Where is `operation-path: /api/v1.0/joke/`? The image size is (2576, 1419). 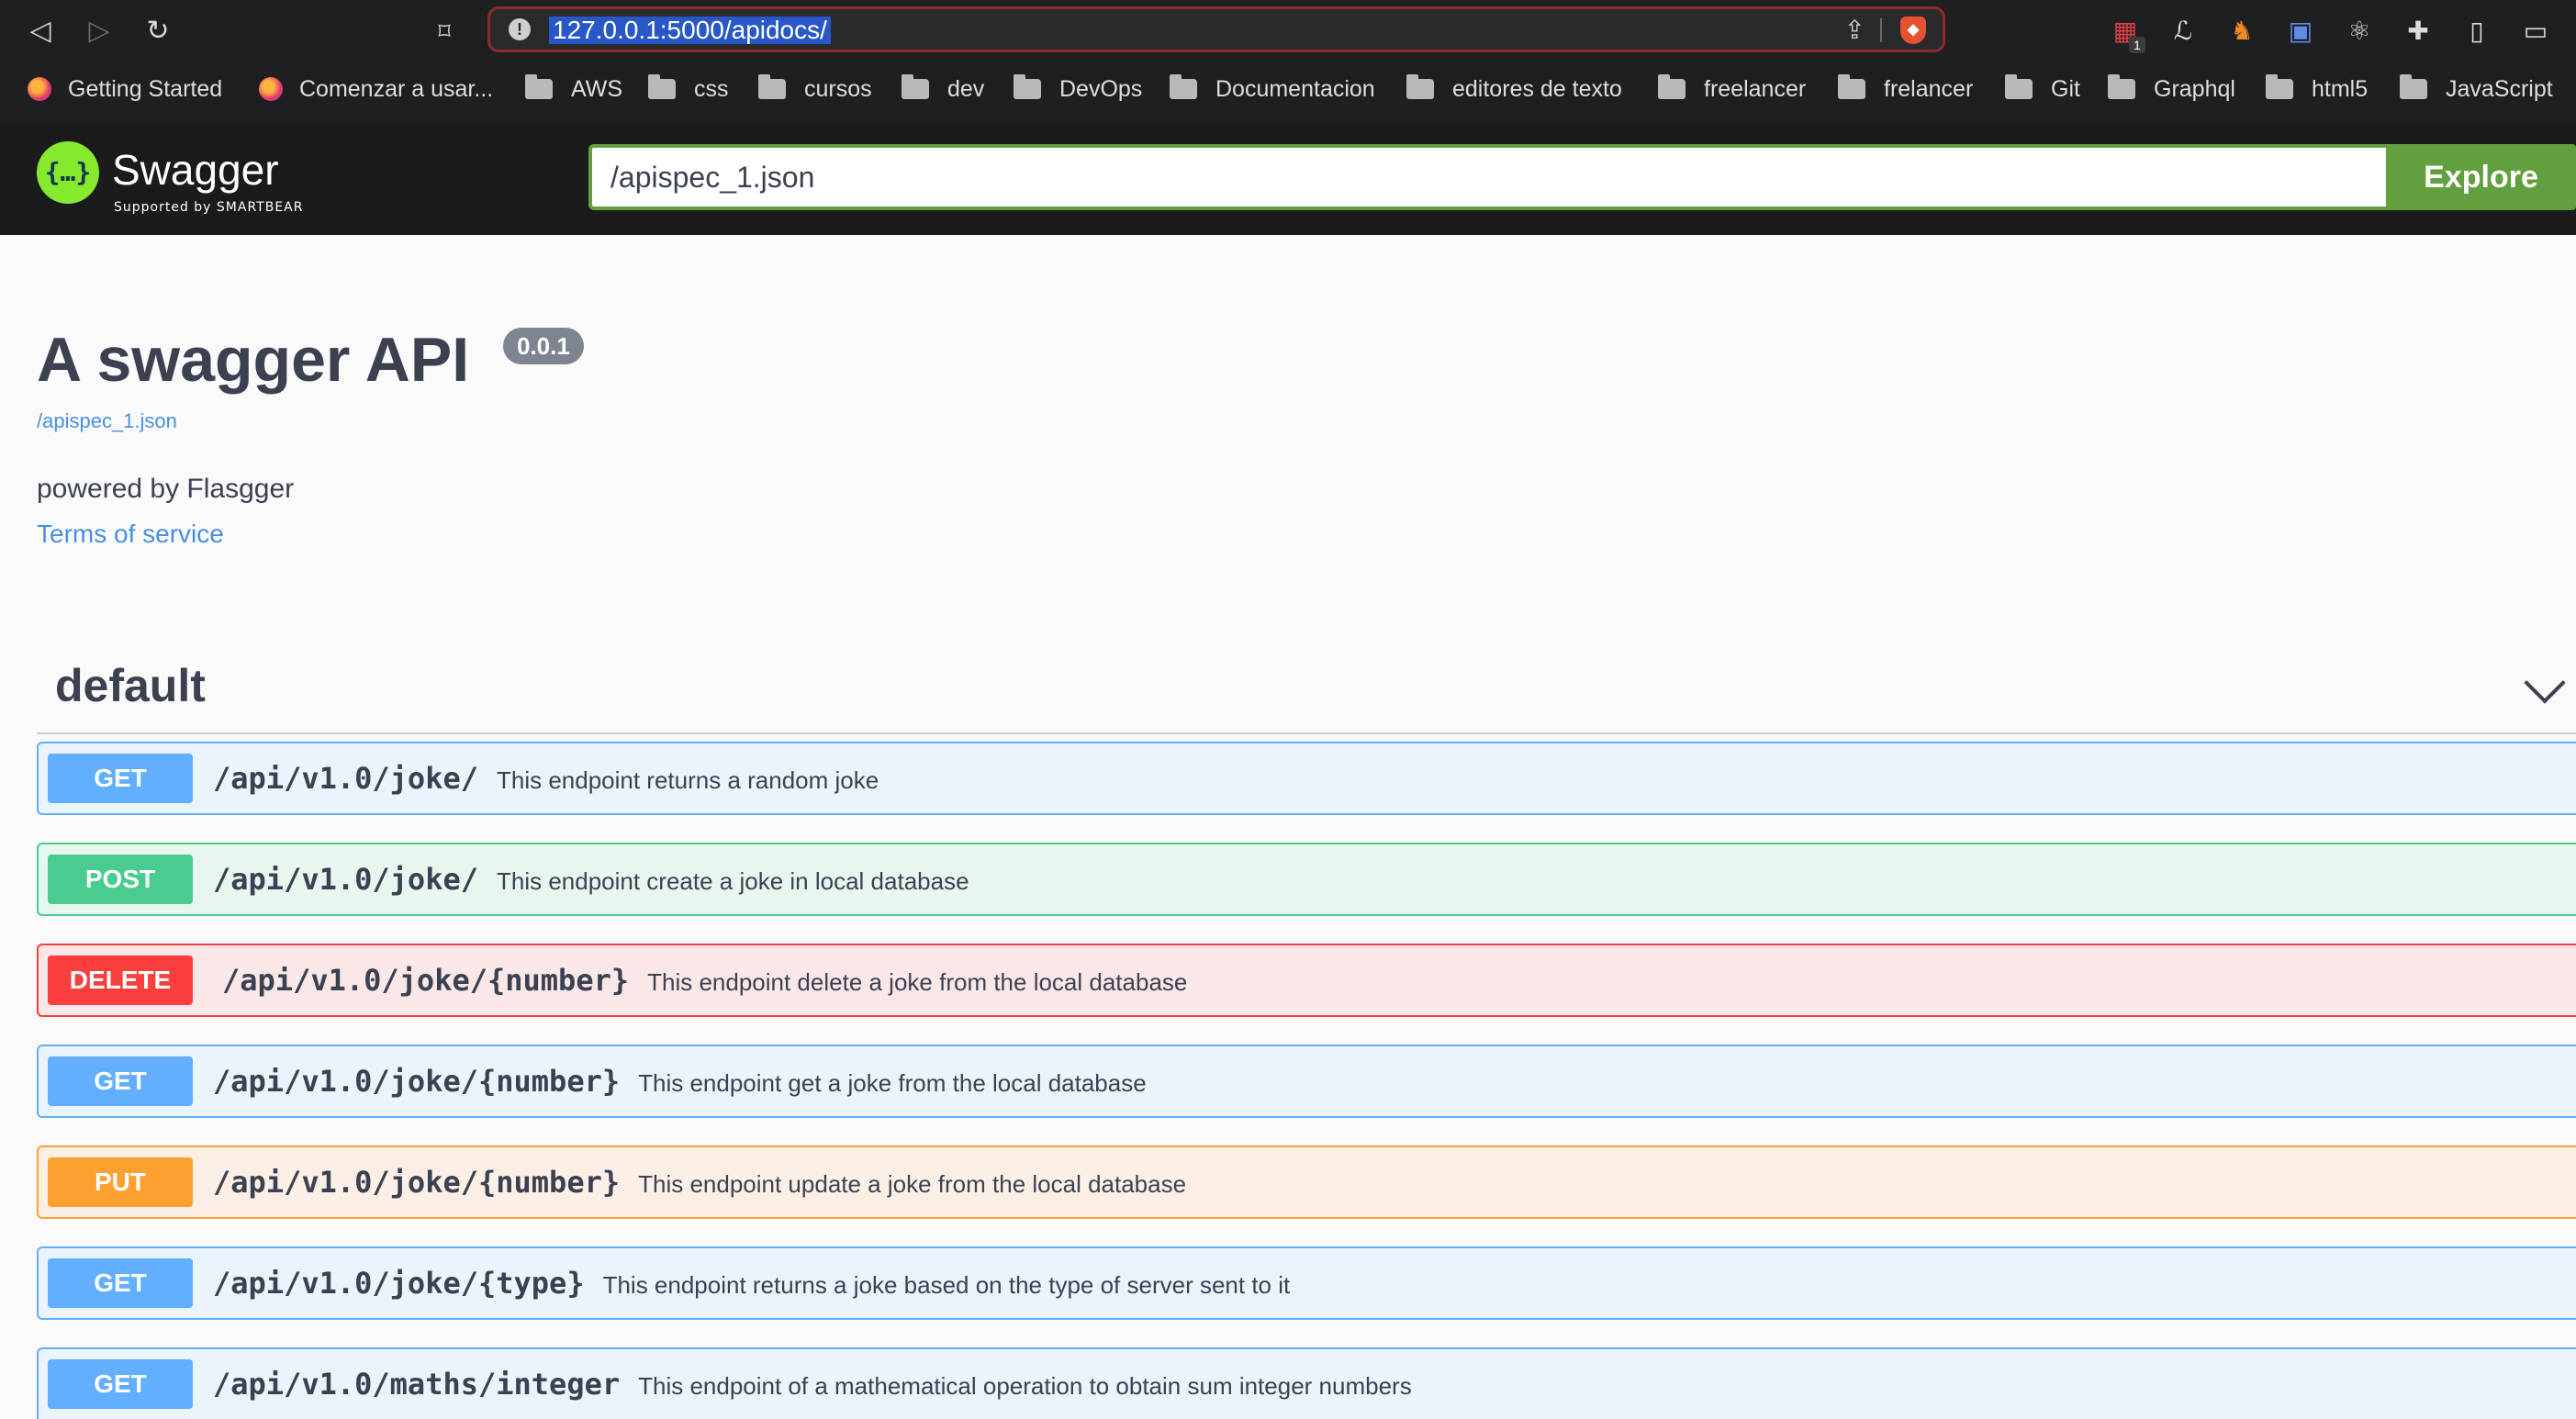
operation-path: /api/v1.0/joke/ is located at coordinates (345, 879).